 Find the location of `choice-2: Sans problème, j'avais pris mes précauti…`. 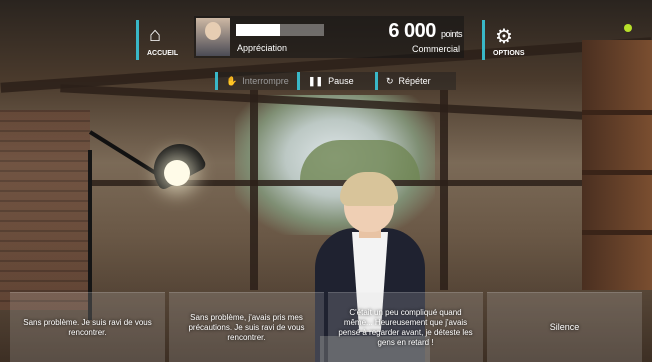

choice-2: Sans problème, j'avais pris mes précauti… is located at coordinates (246, 327).